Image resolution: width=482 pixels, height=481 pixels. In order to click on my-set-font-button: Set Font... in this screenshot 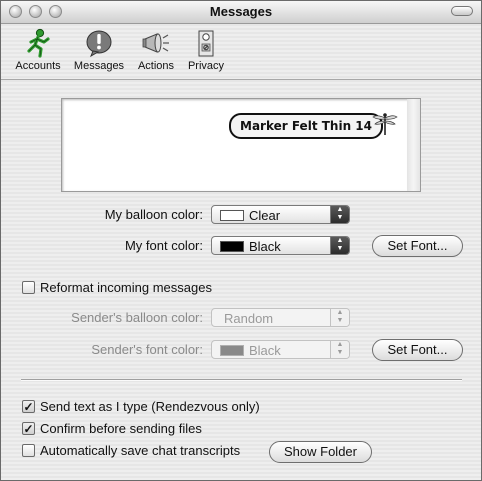, I will do `click(417, 246)`.